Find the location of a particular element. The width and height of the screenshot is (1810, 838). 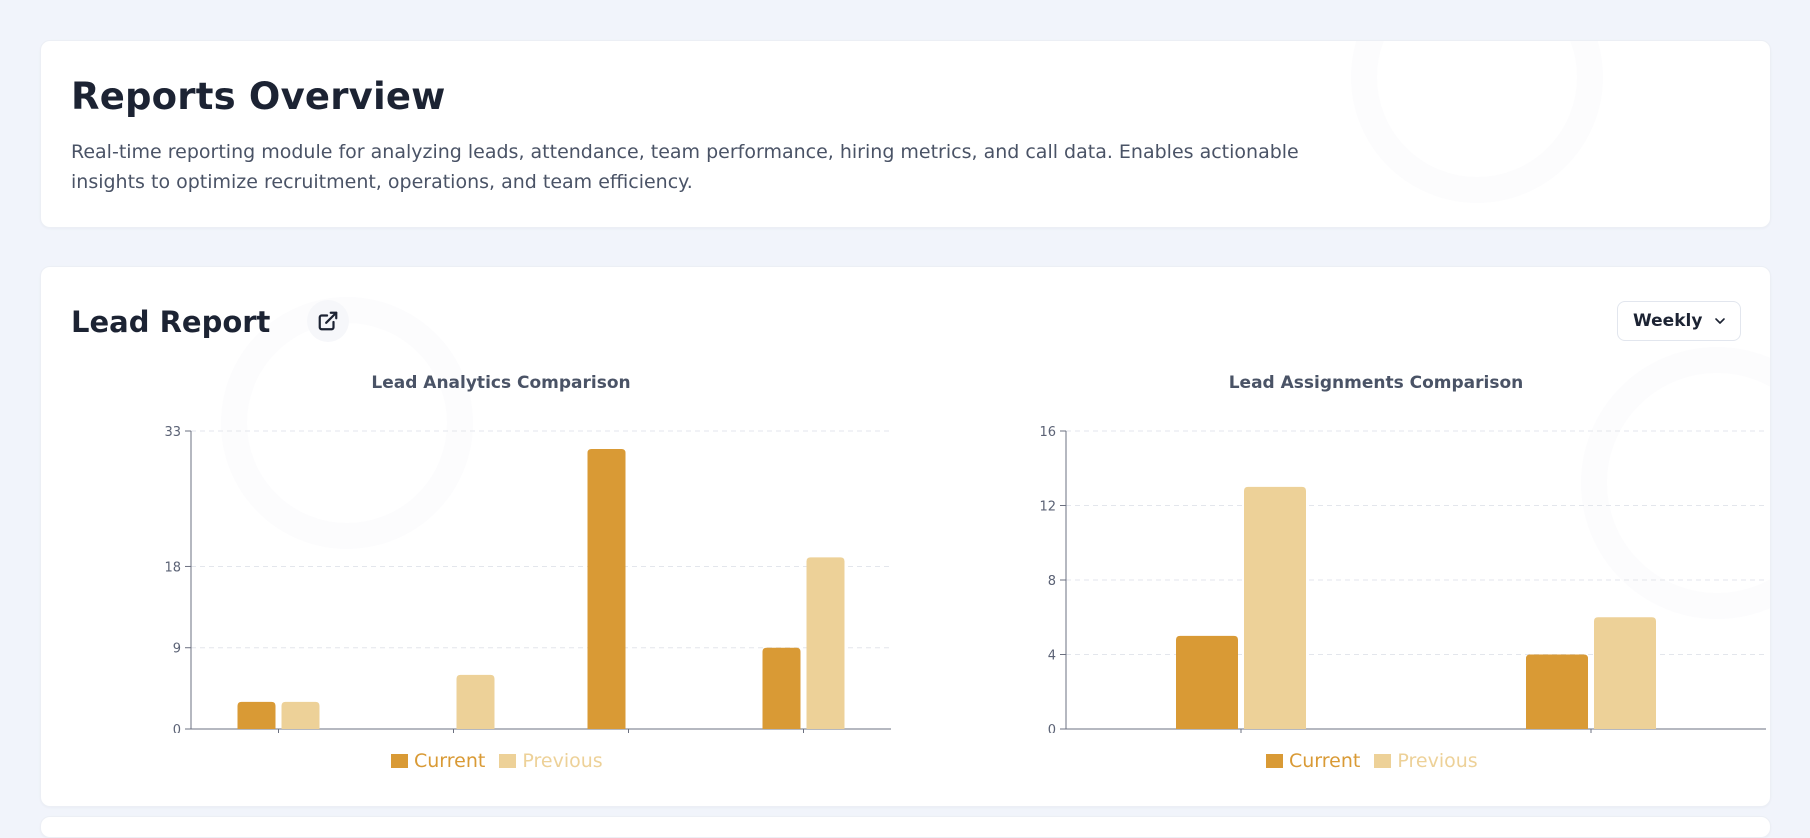

bar-previous-new is located at coordinates (300, 715).